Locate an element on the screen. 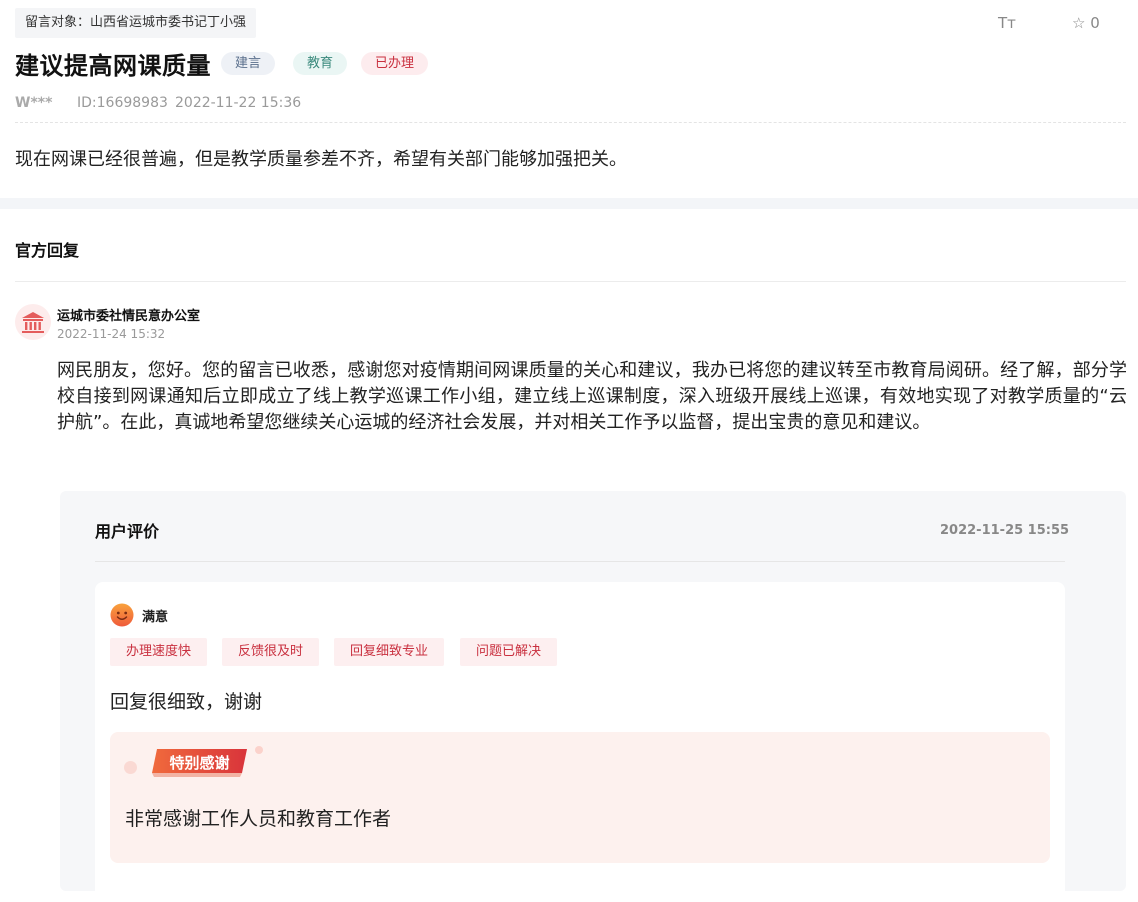 Image resolution: width=1138 pixels, height=902 pixels. evaluation-comment: 回复很细致，谢谢 is located at coordinates (186, 702).